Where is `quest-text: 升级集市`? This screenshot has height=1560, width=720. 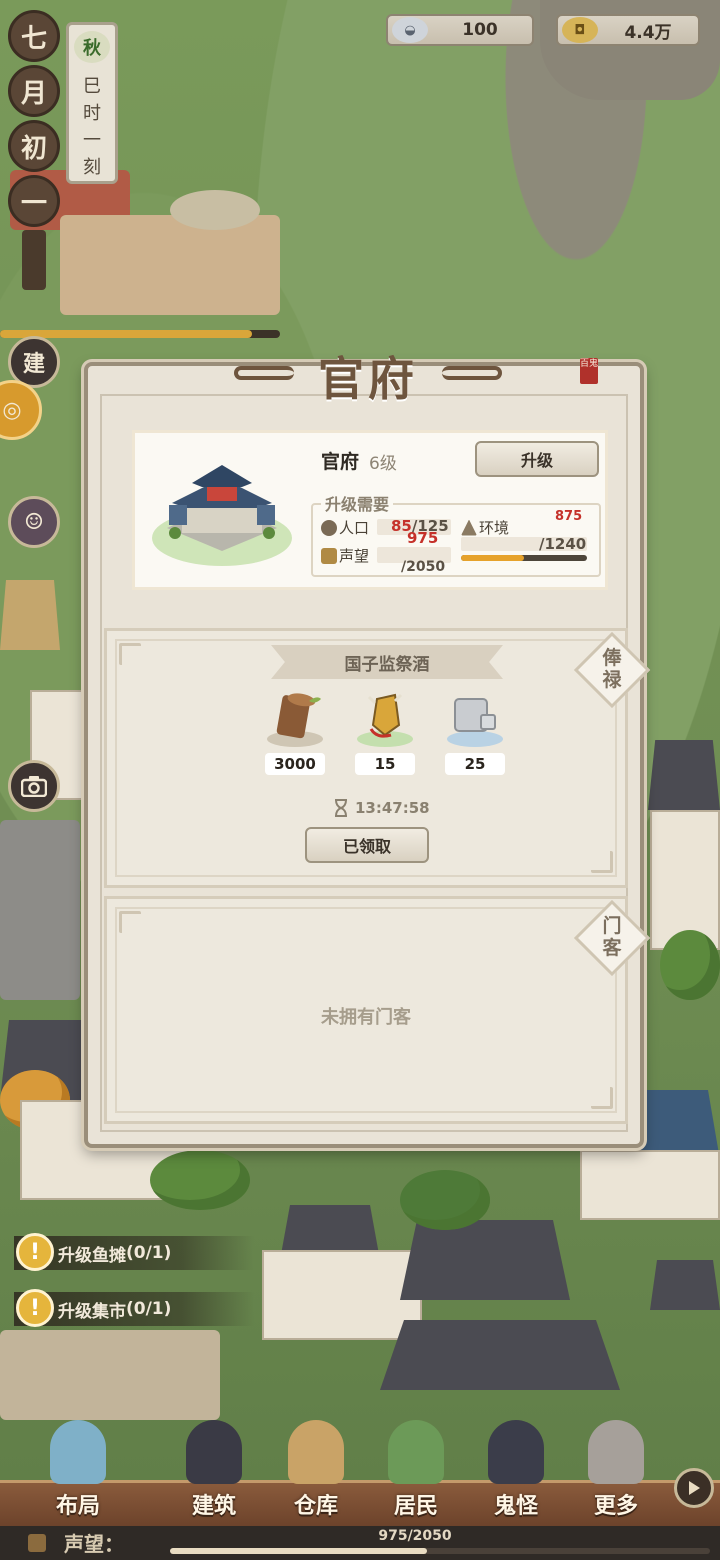
quest-text: 升级集市 is located at coordinates (92, 1311).